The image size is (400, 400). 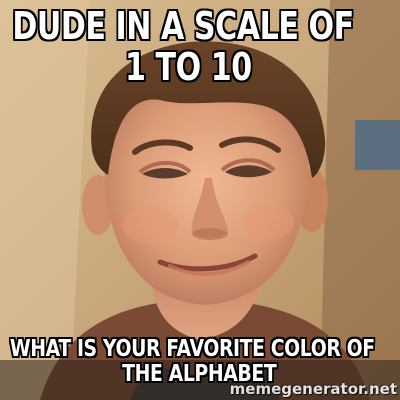 What do you see at coordinates (210, 234) in the screenshot?
I see `nose-shadow` at bounding box center [210, 234].